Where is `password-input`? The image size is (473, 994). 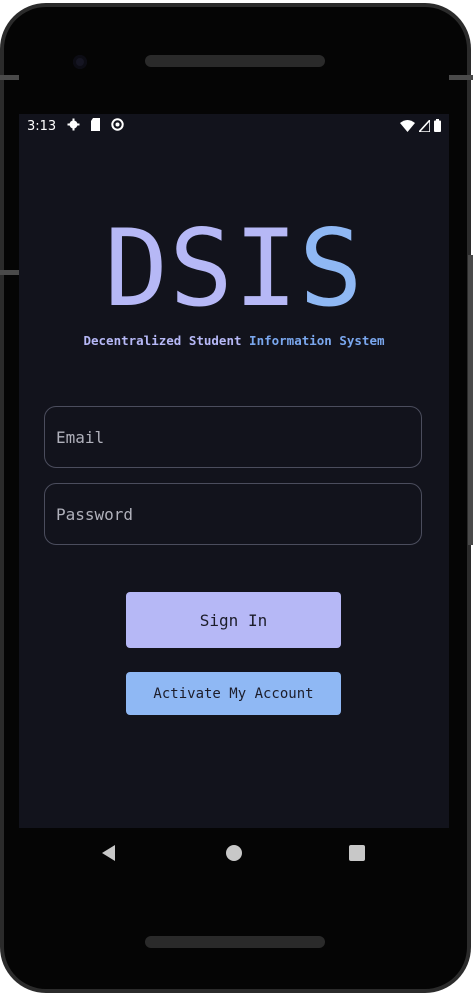
password-input is located at coordinates (233, 514).